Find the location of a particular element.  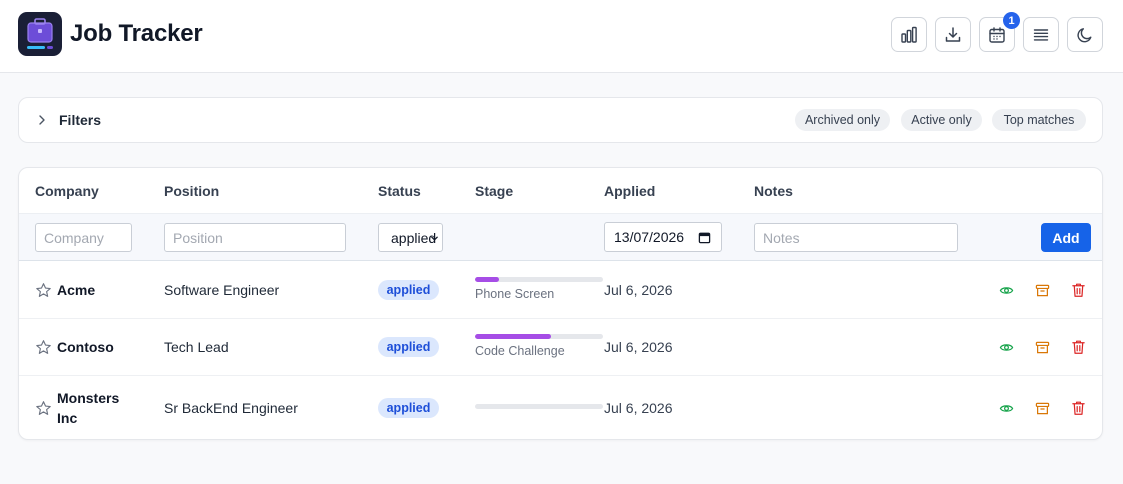

stage-label: Code Challenge is located at coordinates (520, 351).